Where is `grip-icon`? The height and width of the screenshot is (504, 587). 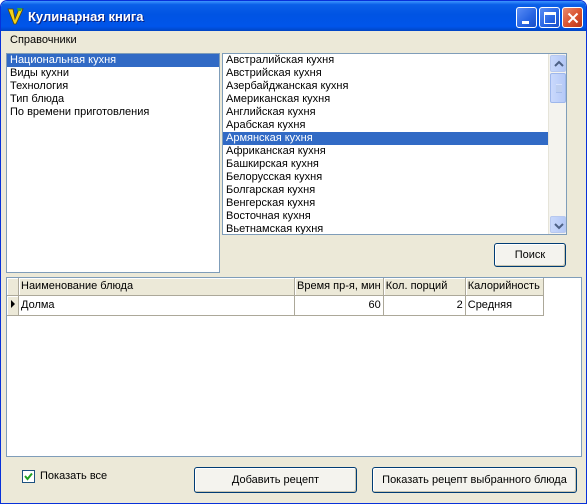
grip-icon is located at coordinates (559, 88).